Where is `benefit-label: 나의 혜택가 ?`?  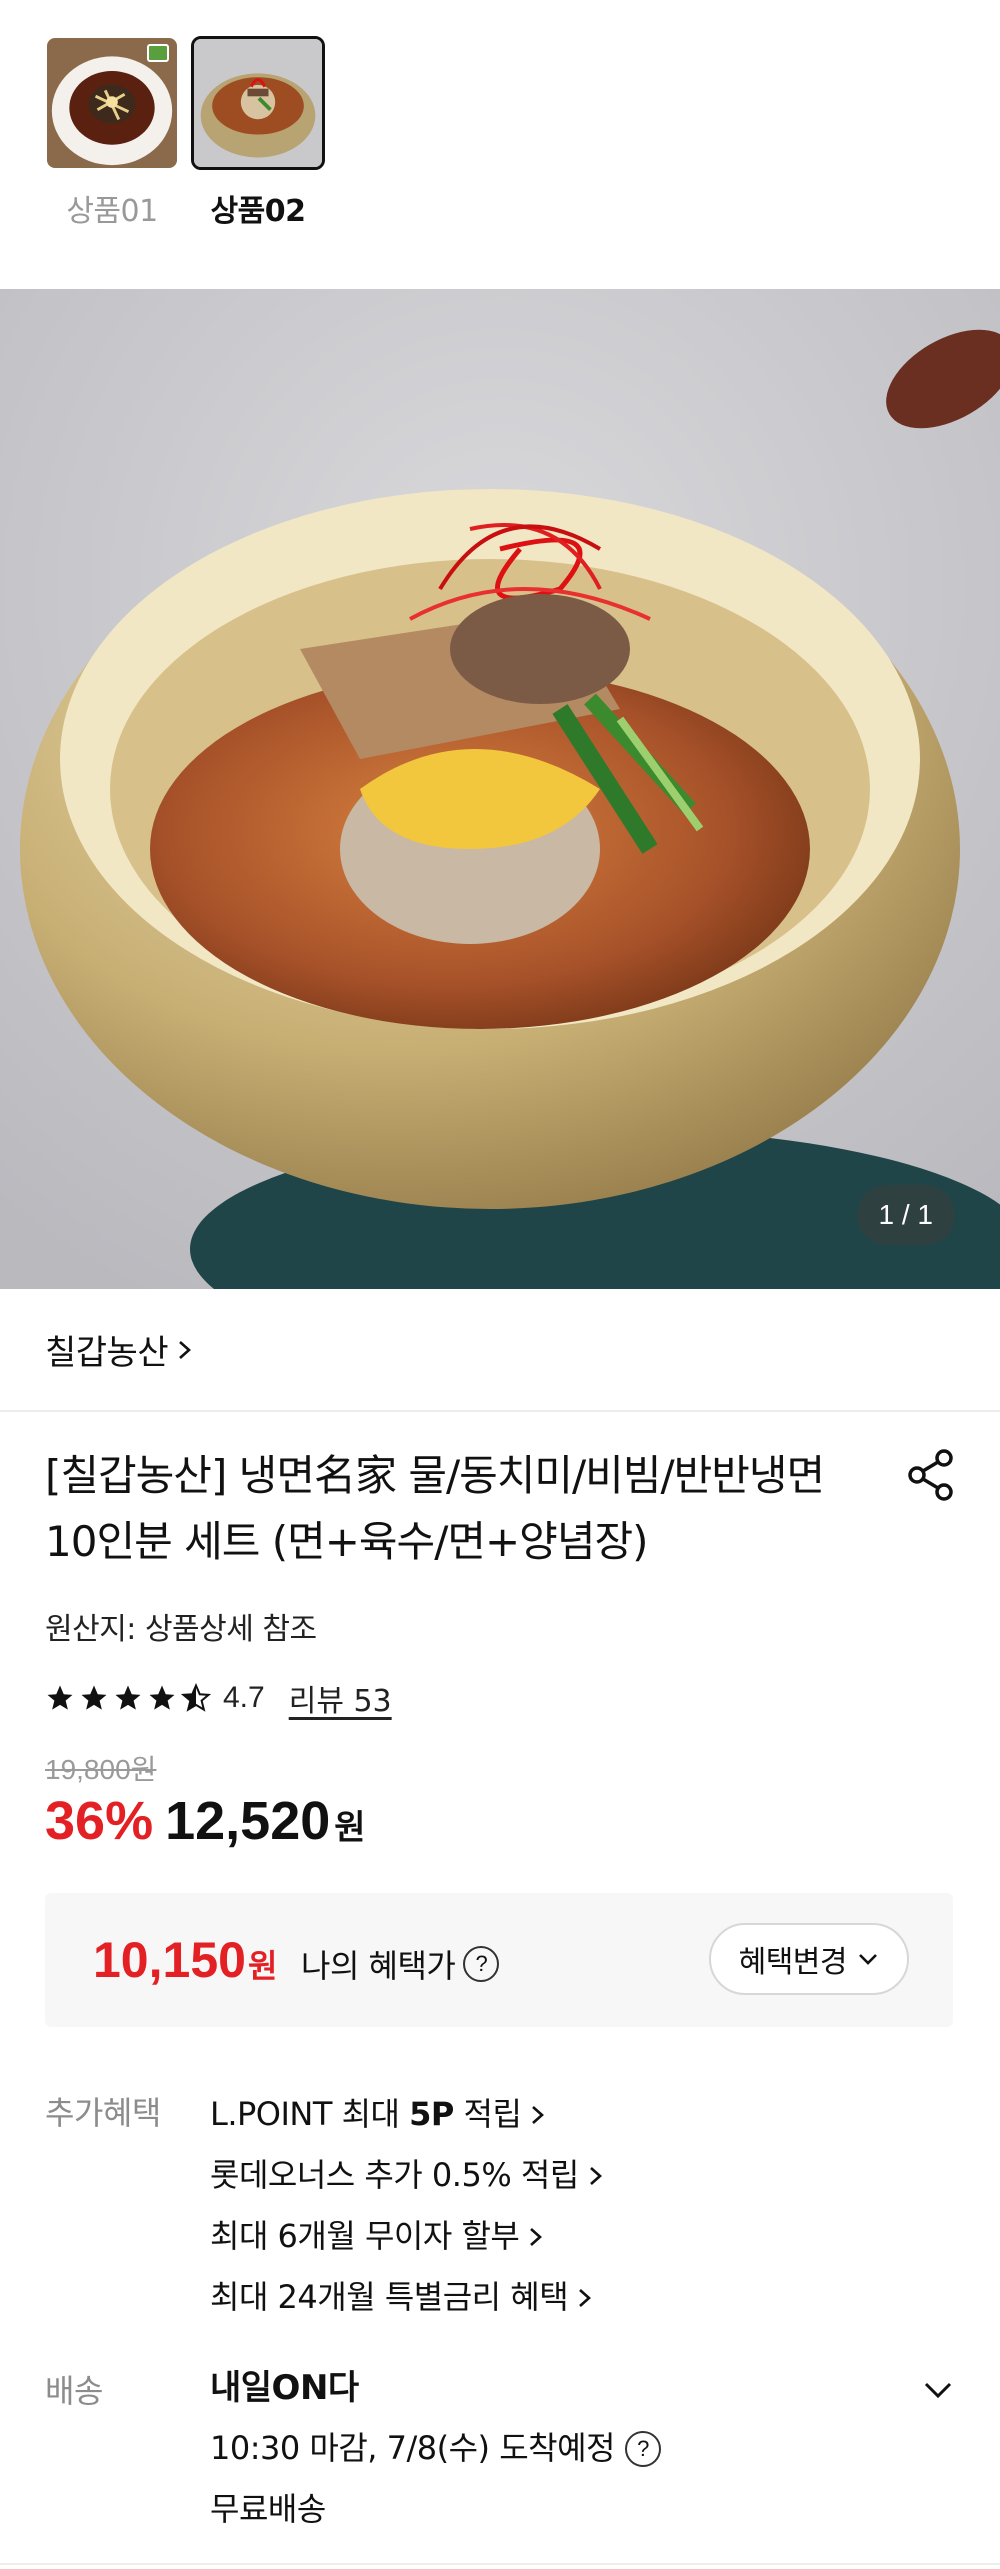
benefit-label: 나의 혜택가 ? is located at coordinates (400, 1964).